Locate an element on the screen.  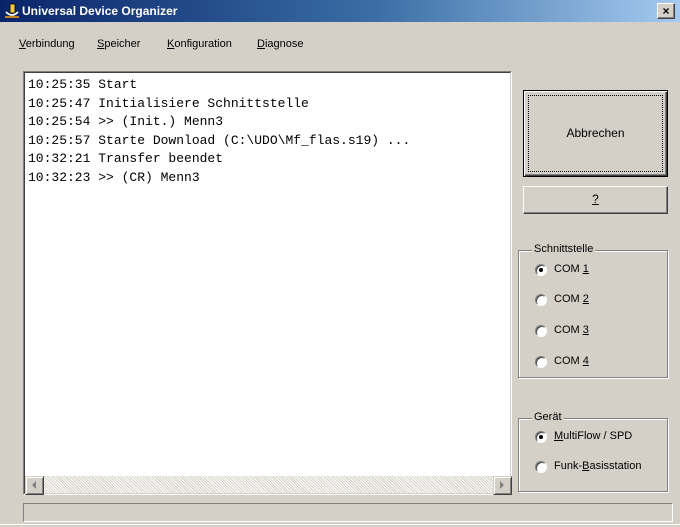
title-bar: Universal Device Organizer × is located at coordinates (340, 11).